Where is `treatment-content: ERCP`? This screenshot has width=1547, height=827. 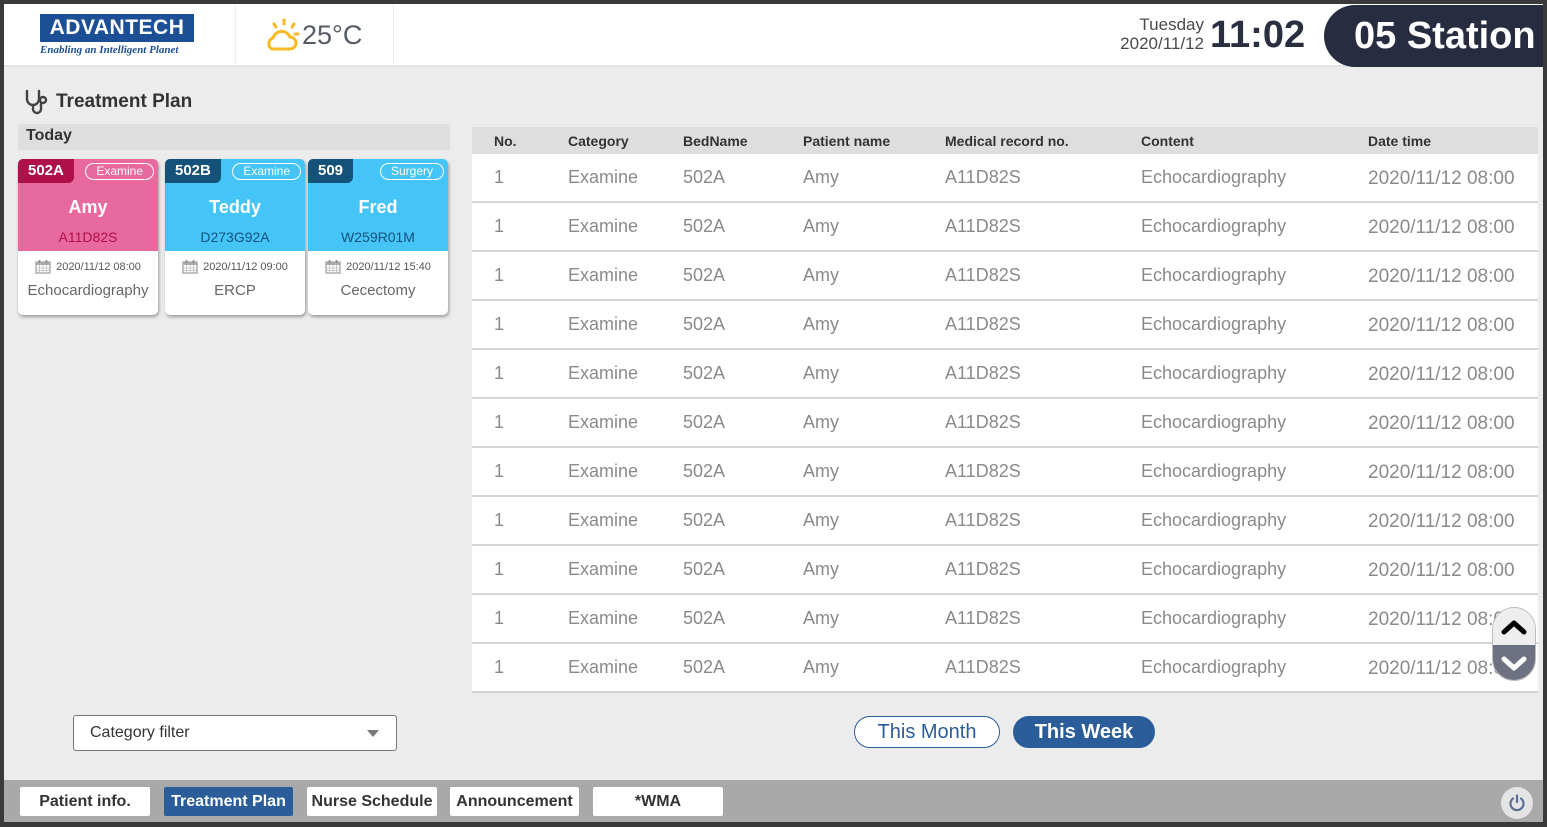 treatment-content: ERCP is located at coordinates (235, 290).